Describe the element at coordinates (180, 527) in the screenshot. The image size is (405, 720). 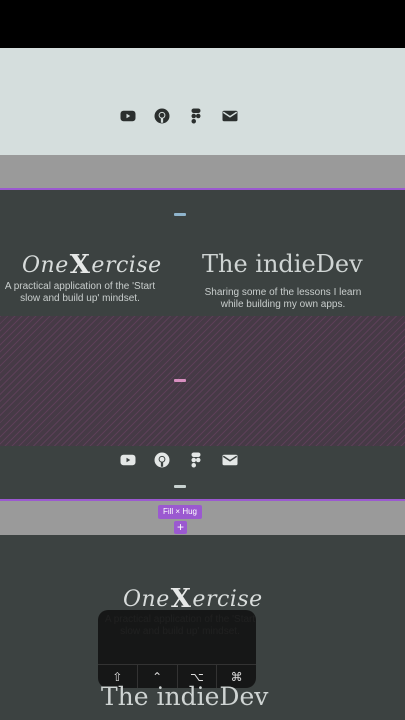
I see `add-section-button: +` at that location.